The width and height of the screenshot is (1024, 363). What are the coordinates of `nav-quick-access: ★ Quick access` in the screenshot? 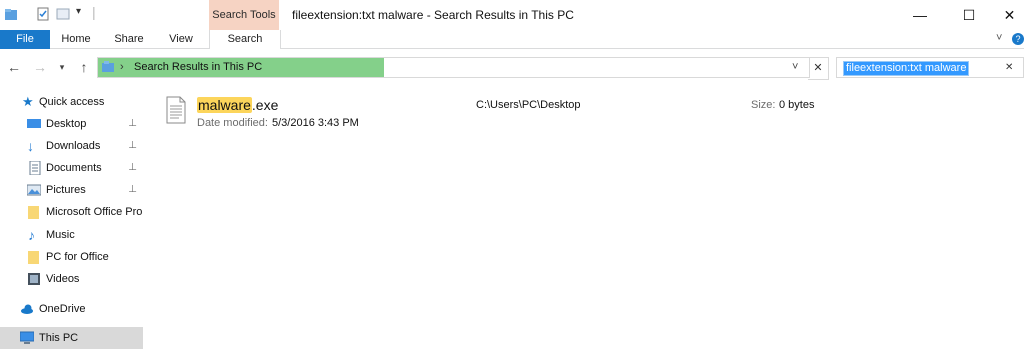 It's located at (71, 102).